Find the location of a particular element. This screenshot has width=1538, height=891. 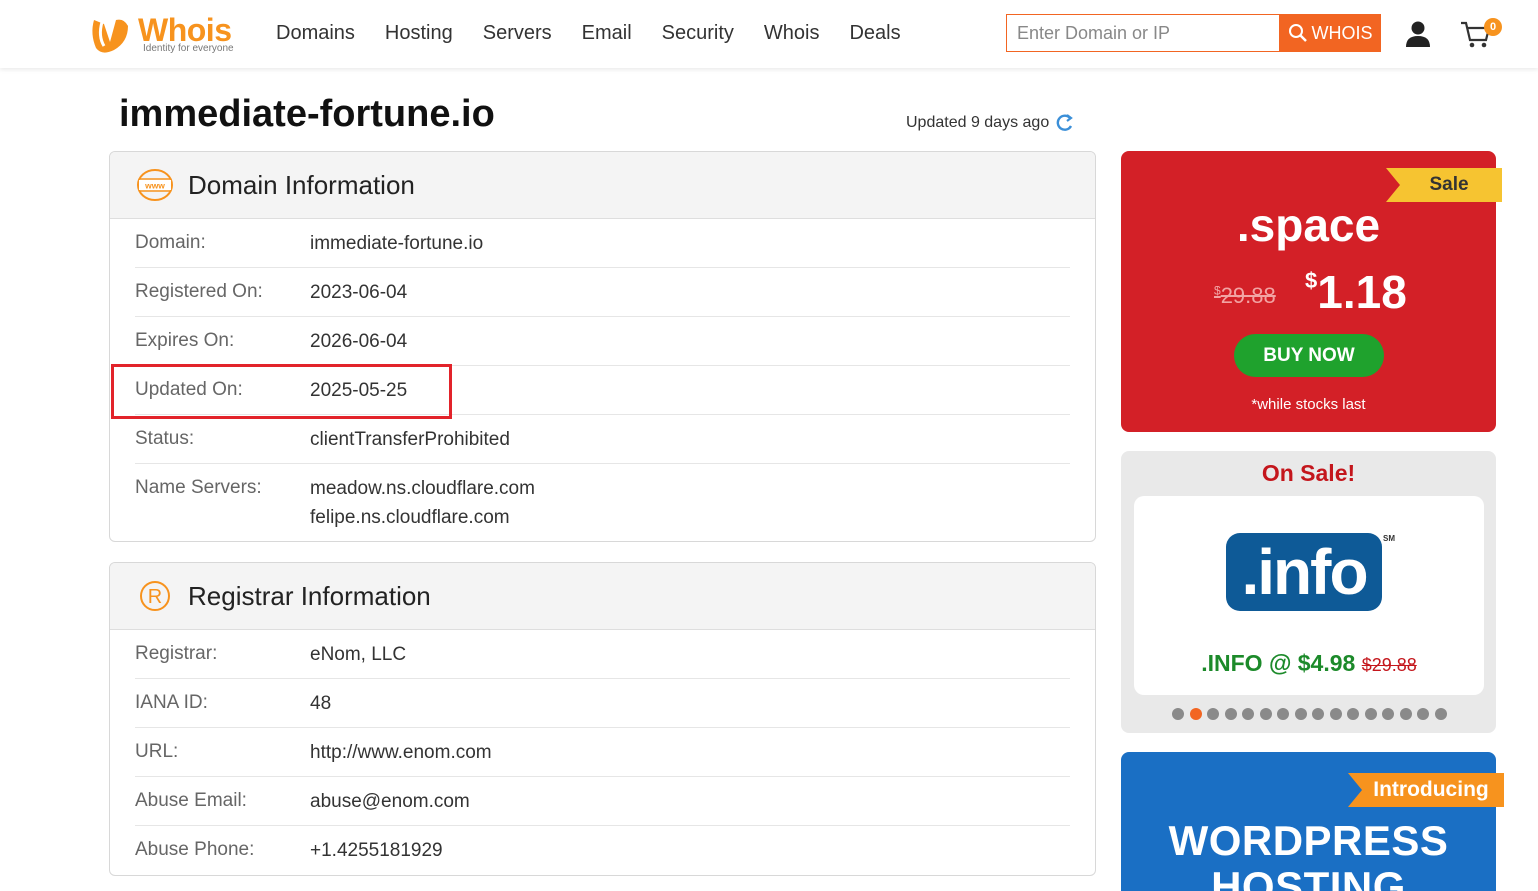

expires-on-label: Expires On: is located at coordinates (185, 340).